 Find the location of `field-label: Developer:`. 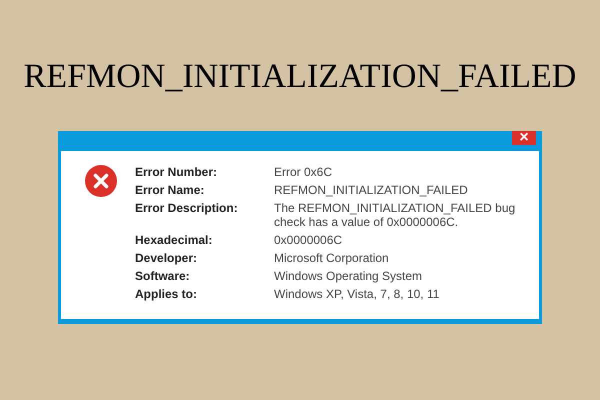

field-label: Developer: is located at coordinates (166, 258).